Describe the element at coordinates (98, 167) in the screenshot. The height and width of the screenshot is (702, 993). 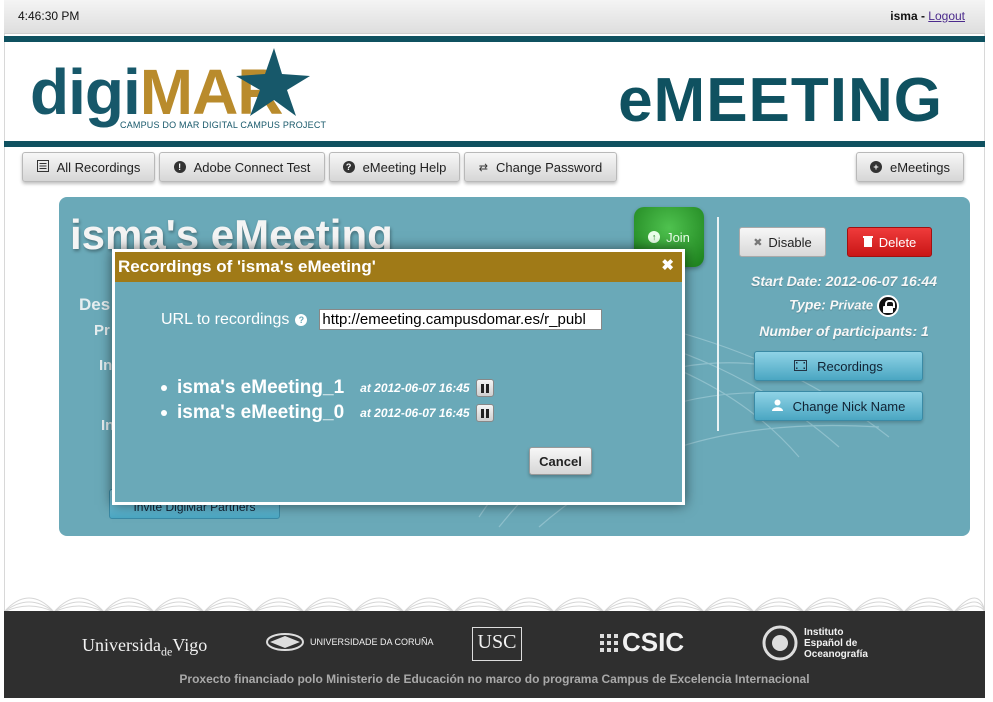
I see `all-recordings-label: All Recordings` at that location.